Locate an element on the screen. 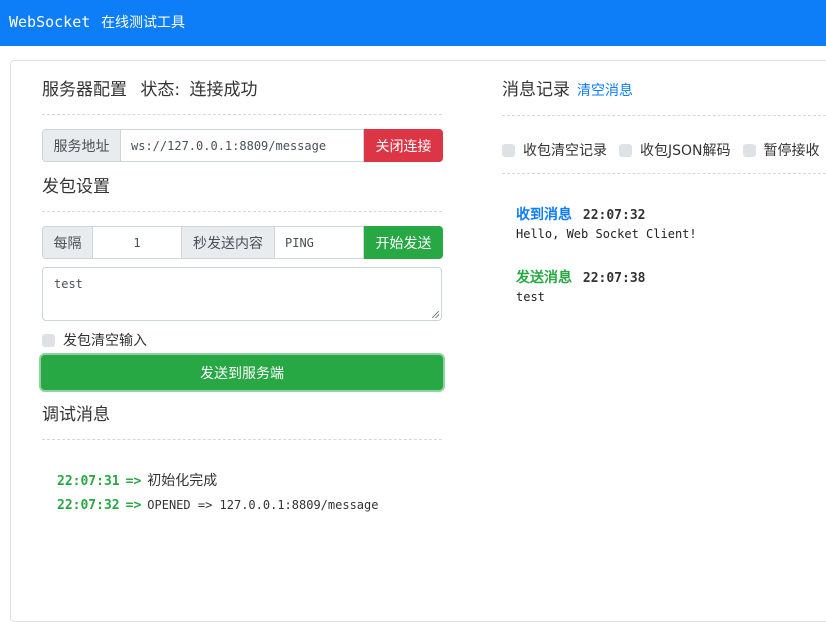  debug-title: 调试消息 is located at coordinates (76, 415).